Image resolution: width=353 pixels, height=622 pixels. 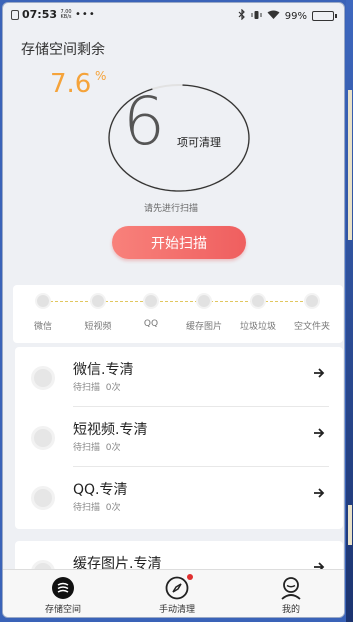 What do you see at coordinates (290, 610) in the screenshot?
I see `tab-label: 我的` at bounding box center [290, 610].